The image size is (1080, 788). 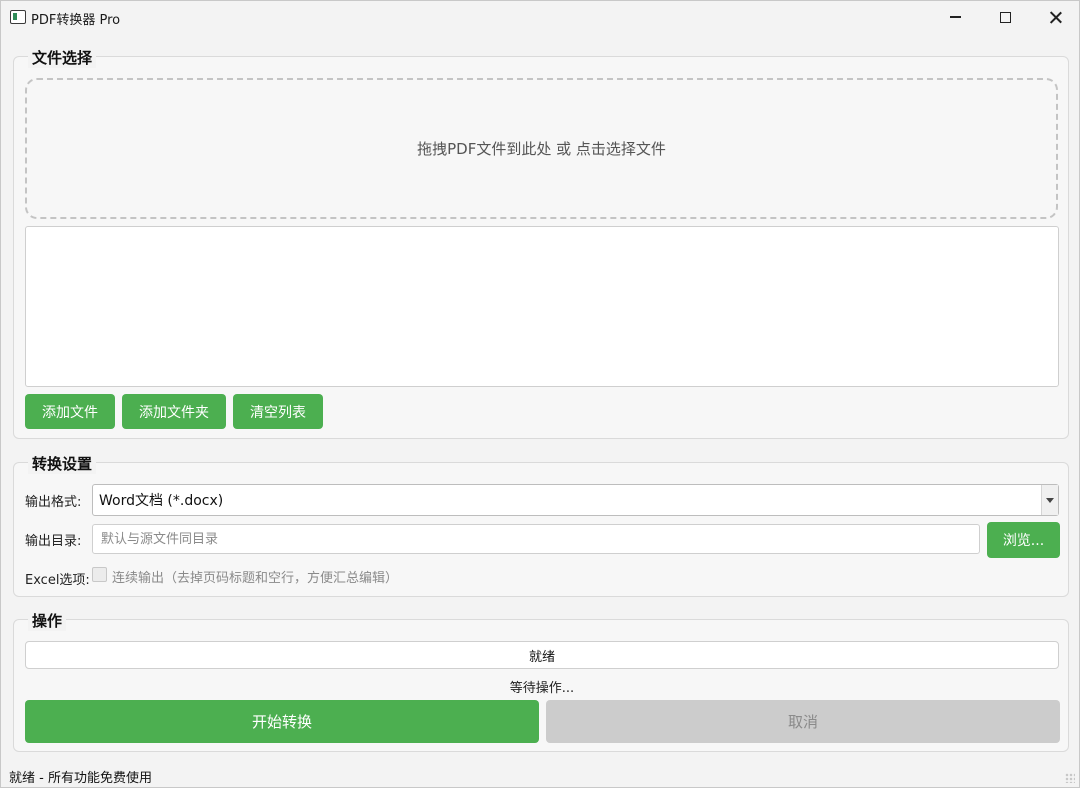 I want to click on start-convert-button: 开始转换, so click(x=282, y=721).